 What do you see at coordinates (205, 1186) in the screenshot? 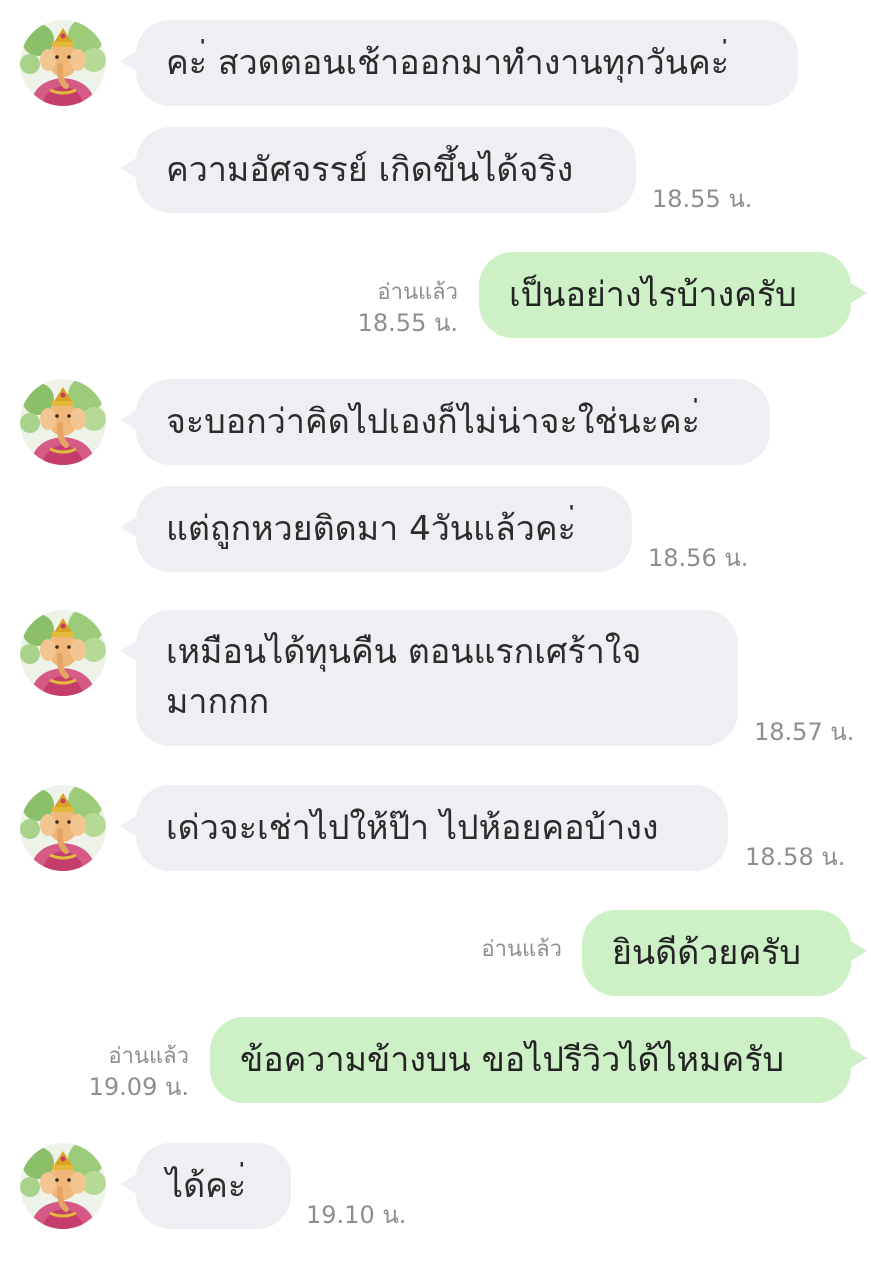
I see `message-bubble: ได้คะ่` at bounding box center [205, 1186].